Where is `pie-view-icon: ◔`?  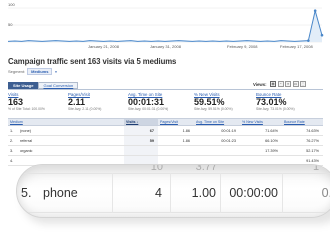
pie-view-icon: ◔ is located at coordinates (280, 84).